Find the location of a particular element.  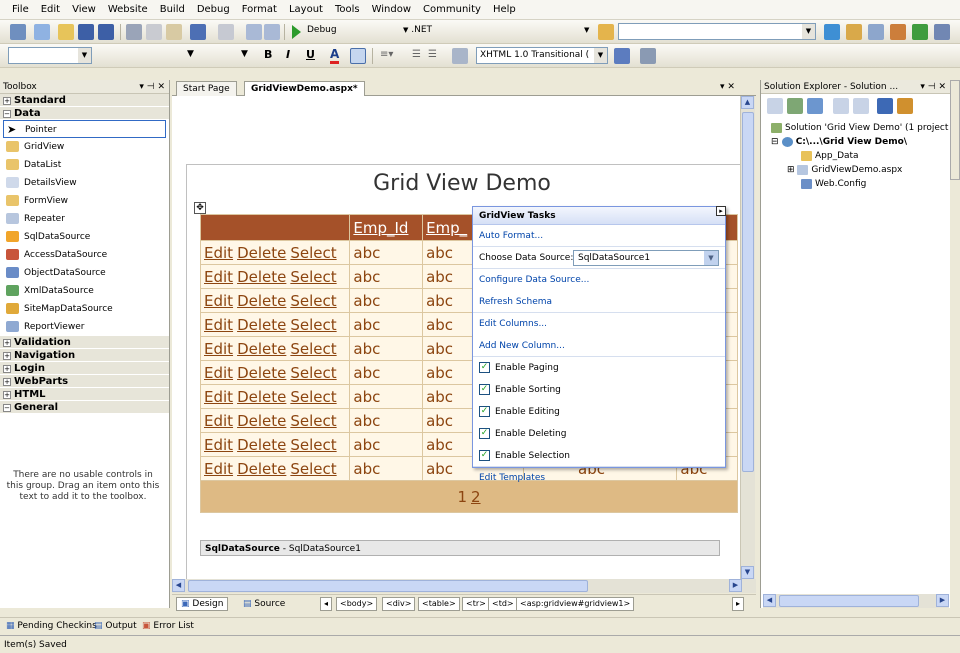

refresh-schema-link: Refresh Schema is located at coordinates (599, 302).